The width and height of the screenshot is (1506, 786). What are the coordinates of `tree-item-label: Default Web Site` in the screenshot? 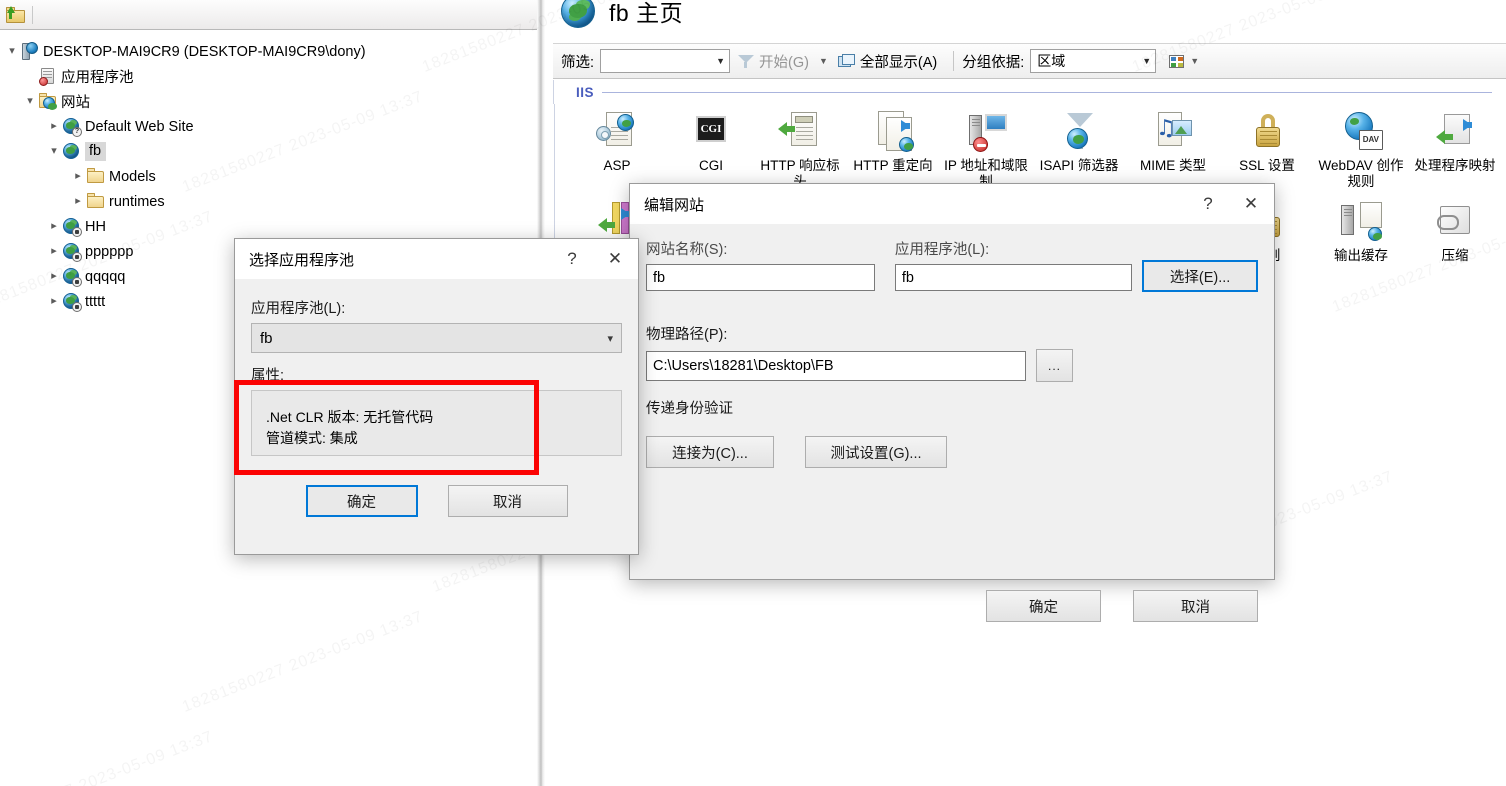 It's located at (139, 126).